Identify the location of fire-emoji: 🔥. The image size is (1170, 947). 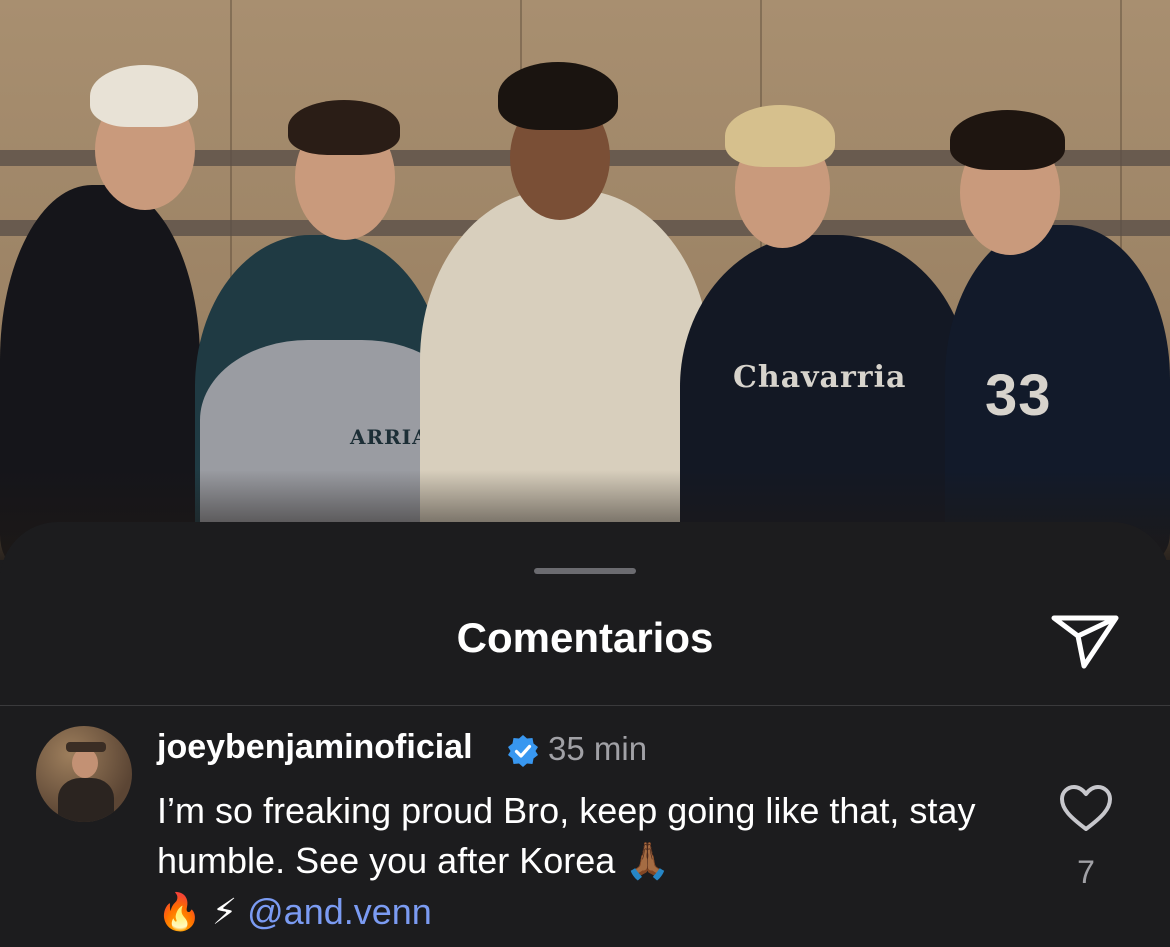
(179, 912).